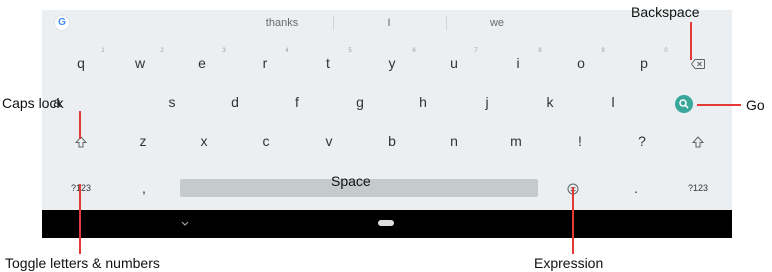 The height and width of the screenshot is (272, 772). What do you see at coordinates (282, 23) in the screenshot?
I see `suggestion-1: thanks` at bounding box center [282, 23].